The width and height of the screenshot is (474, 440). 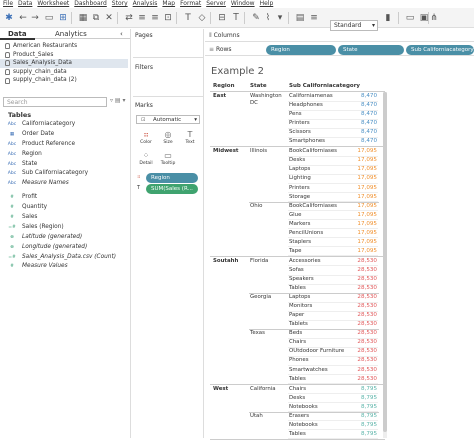 I want to click on presentation-icon: ▭, so click(x=410, y=18).